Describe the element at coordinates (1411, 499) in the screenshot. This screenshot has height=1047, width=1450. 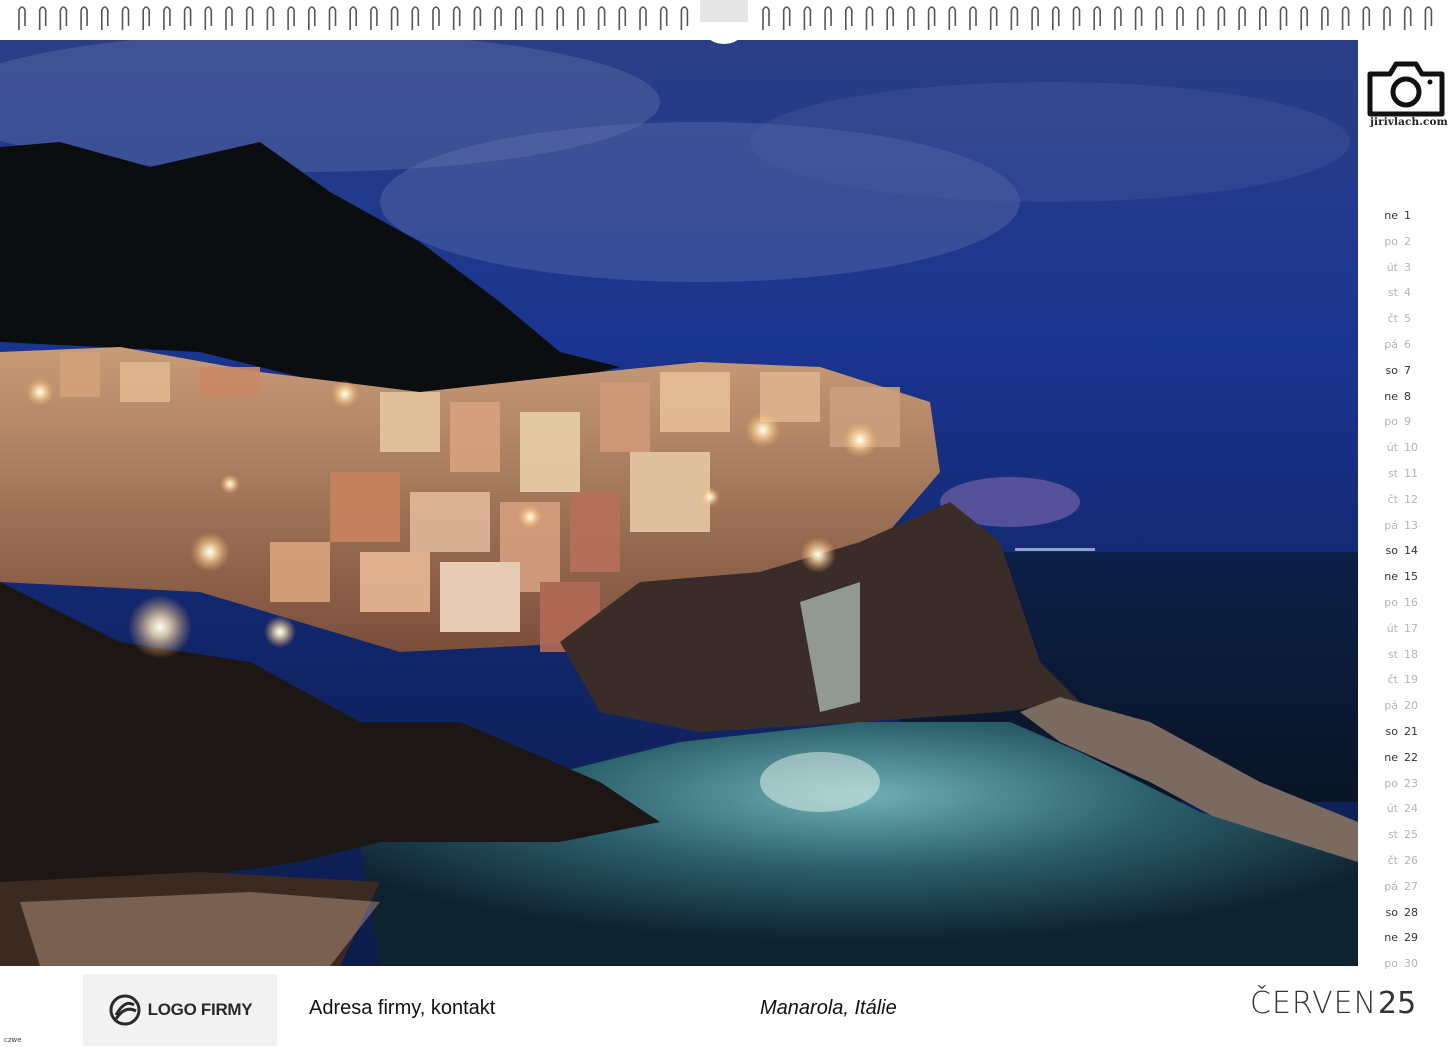
I see `day-number: 12` at that location.